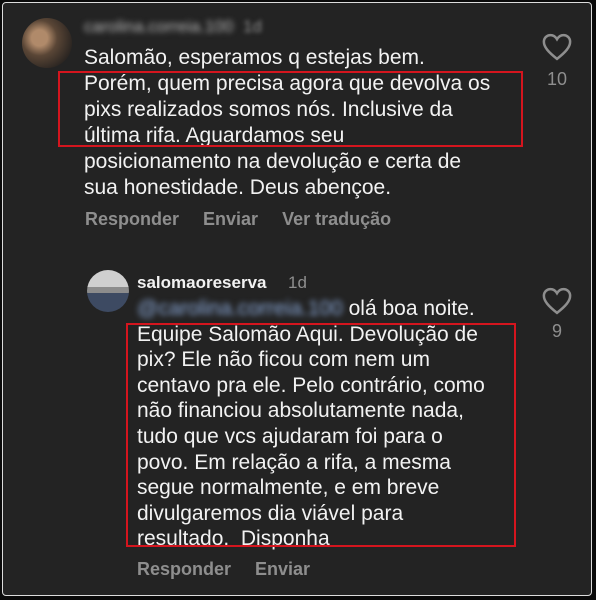 The width and height of the screenshot is (596, 600). Describe the element at coordinates (557, 79) in the screenshot. I see `like-count: 10` at that location.